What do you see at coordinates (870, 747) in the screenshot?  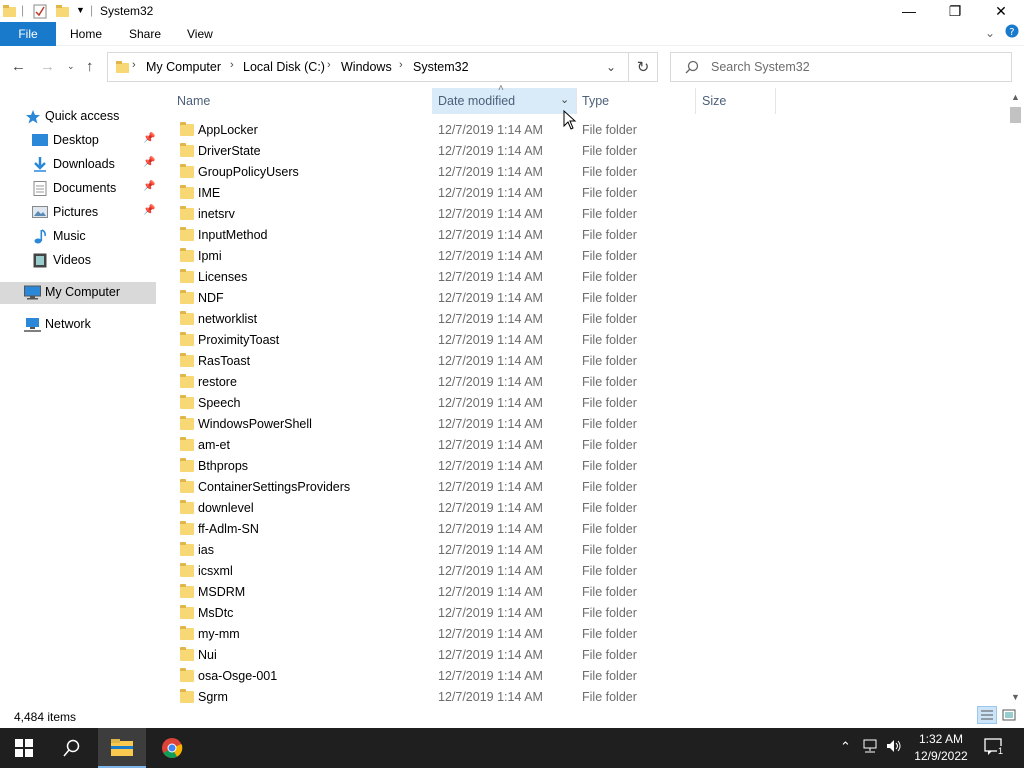 I see `network-status-icon` at bounding box center [870, 747].